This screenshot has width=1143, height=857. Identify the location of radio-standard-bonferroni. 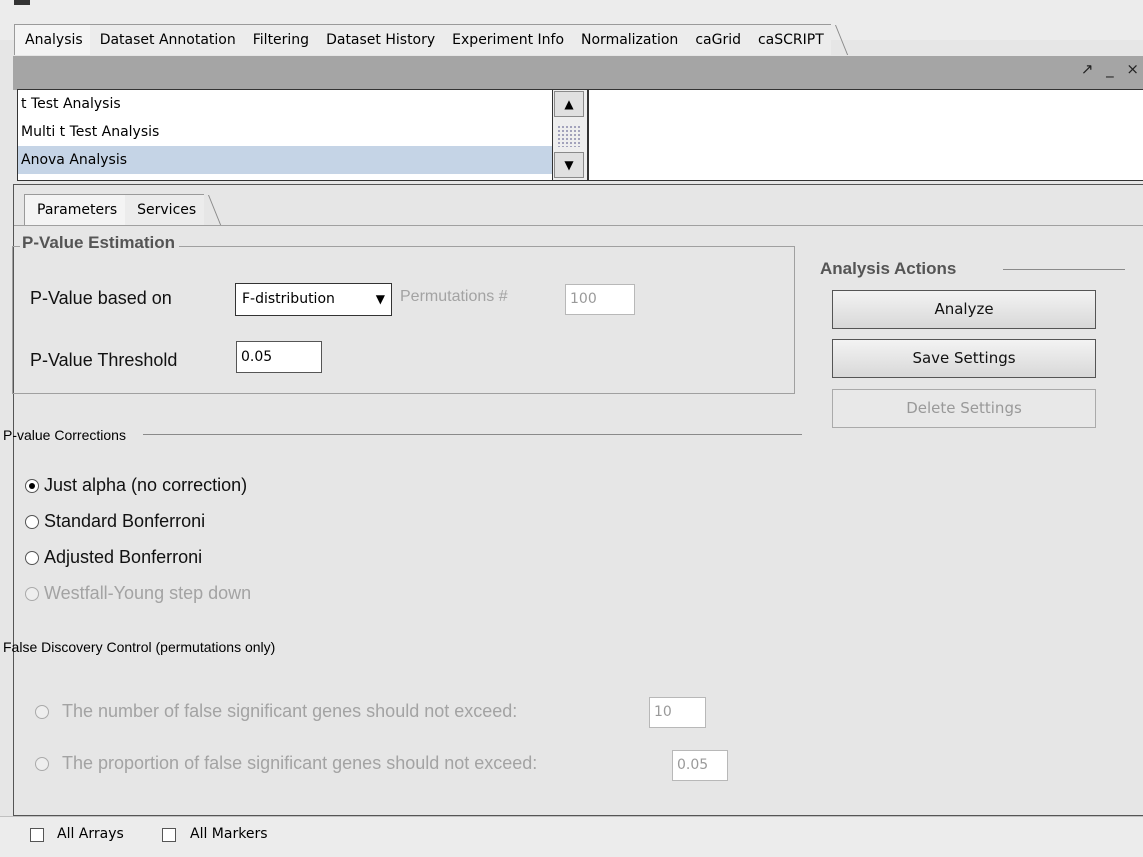
(32, 522).